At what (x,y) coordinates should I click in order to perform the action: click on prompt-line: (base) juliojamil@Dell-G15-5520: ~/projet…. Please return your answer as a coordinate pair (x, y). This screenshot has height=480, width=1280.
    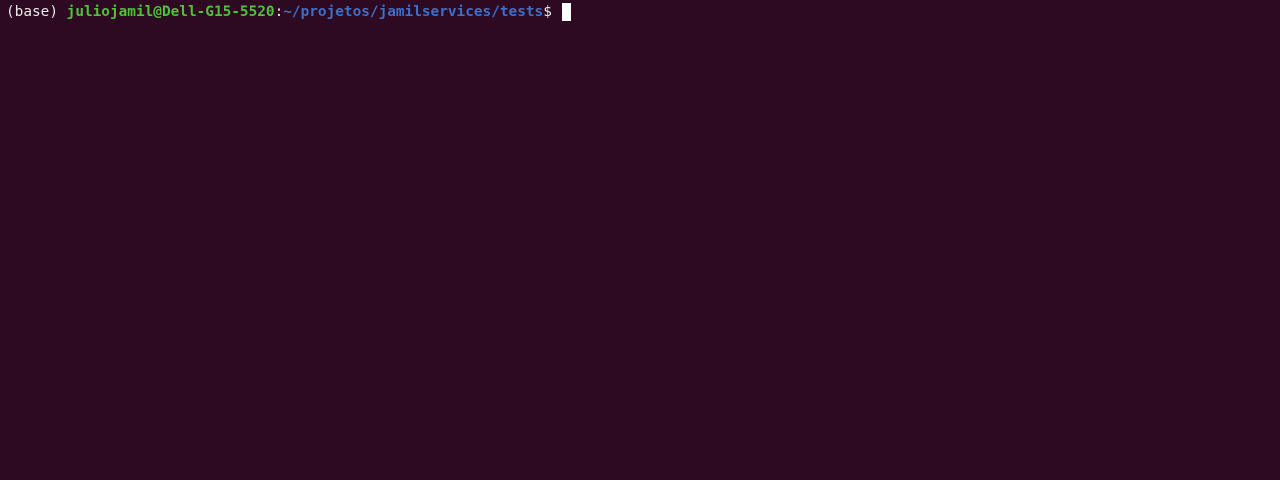
    Looking at the image, I should click on (643, 12).